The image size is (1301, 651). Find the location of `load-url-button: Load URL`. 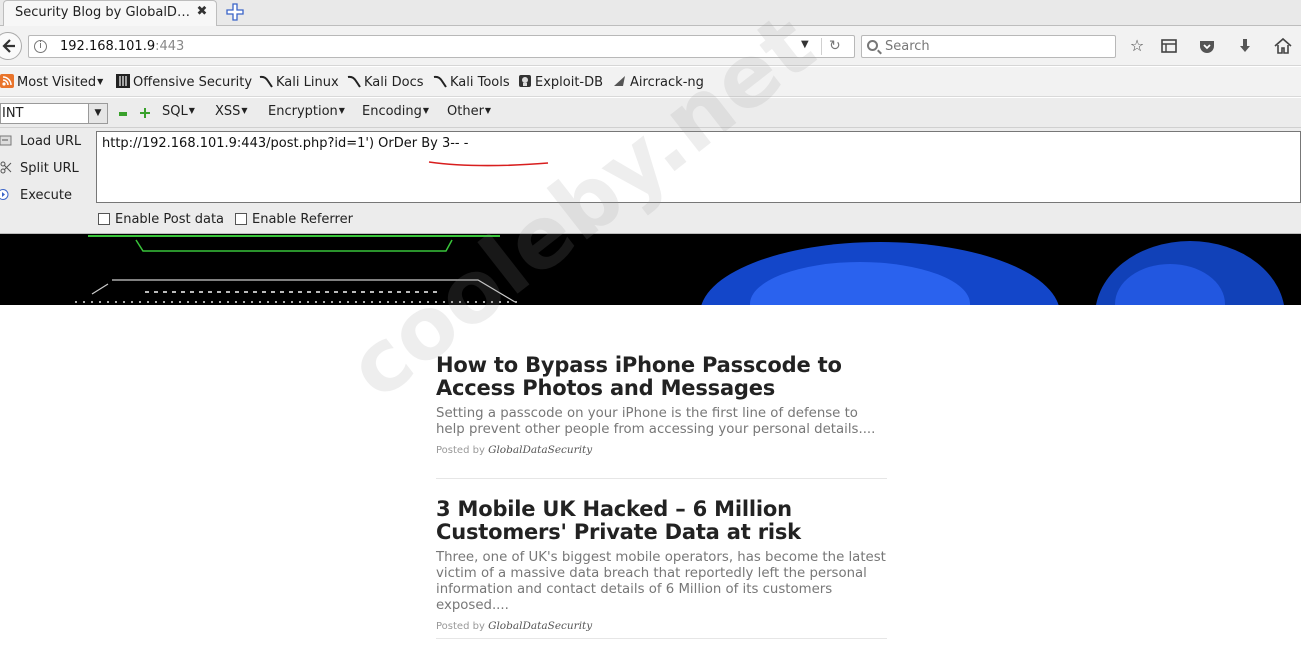

load-url-button: Load URL is located at coordinates (40, 141).